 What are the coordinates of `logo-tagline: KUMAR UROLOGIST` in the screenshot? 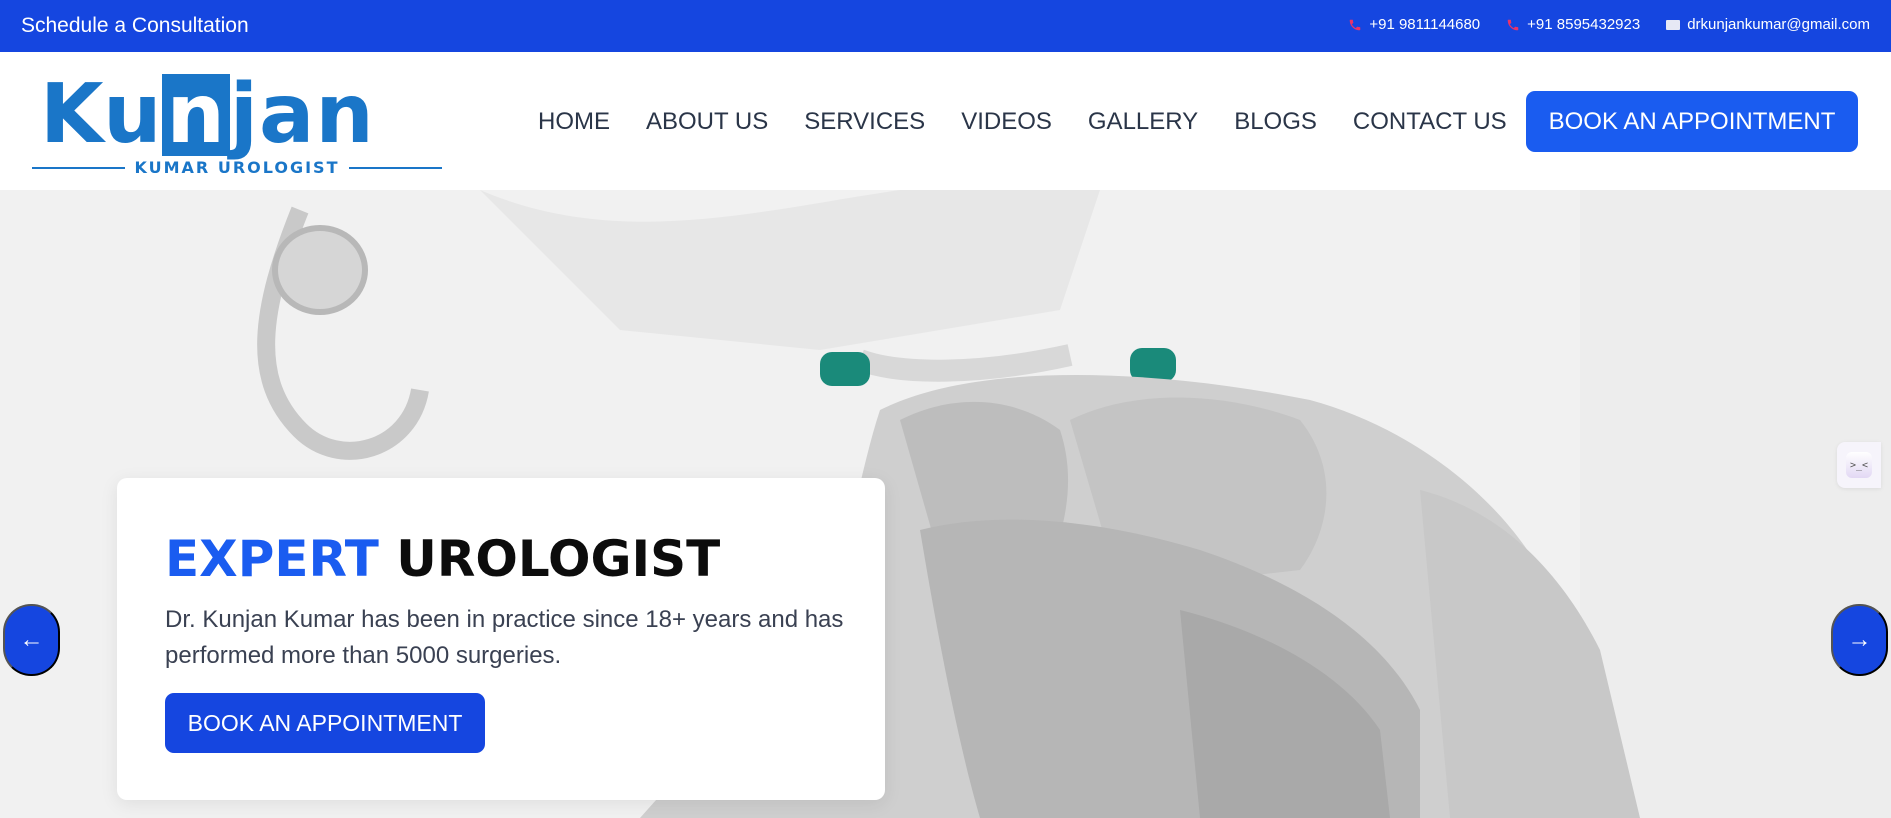 It's located at (237, 167).